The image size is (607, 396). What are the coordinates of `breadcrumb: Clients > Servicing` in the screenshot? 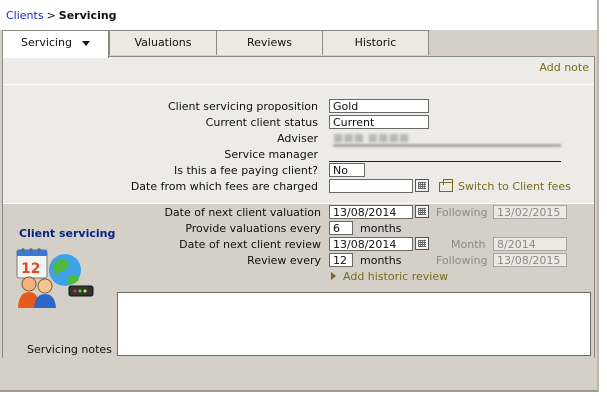 It's located at (61, 15).